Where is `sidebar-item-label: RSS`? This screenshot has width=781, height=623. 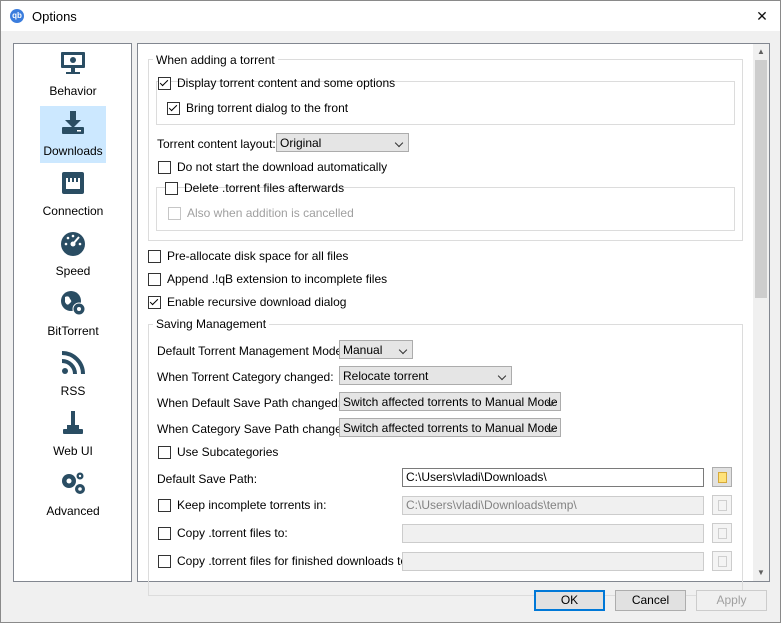
sidebar-item-label: RSS is located at coordinates (73, 391).